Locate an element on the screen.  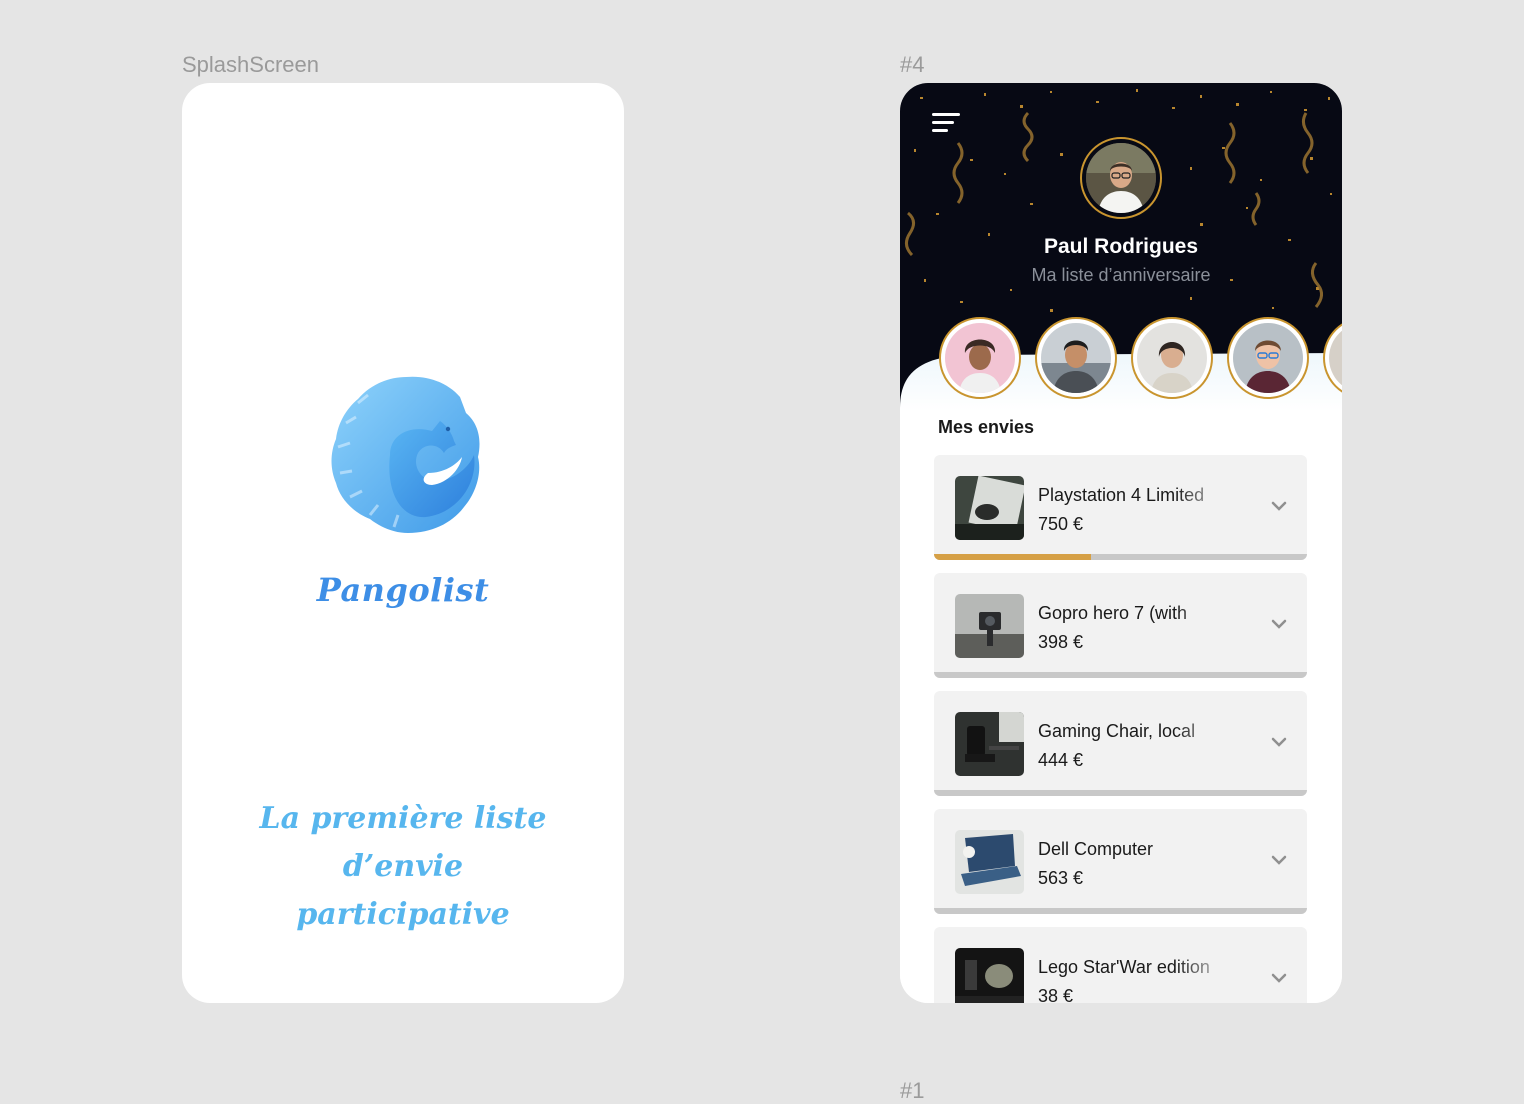
menu-button is located at coordinates (947, 123).